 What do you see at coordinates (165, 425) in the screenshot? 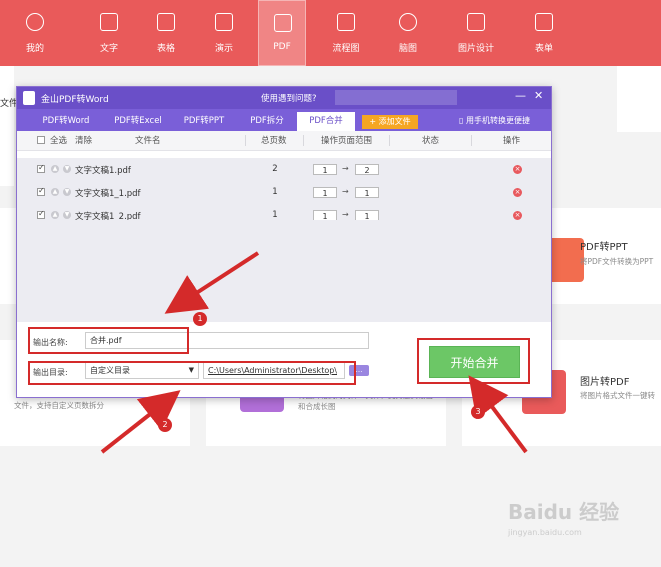
I see `annotation-badge-2: 2` at bounding box center [165, 425].